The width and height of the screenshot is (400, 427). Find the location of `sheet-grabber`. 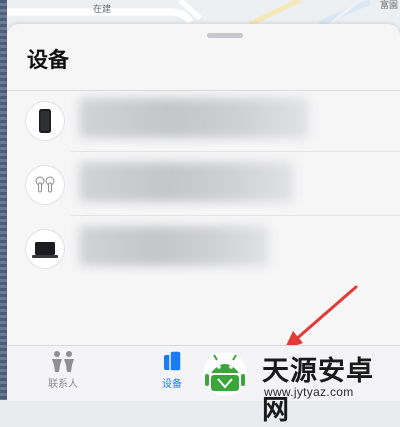

sheet-grabber is located at coordinates (225, 35).